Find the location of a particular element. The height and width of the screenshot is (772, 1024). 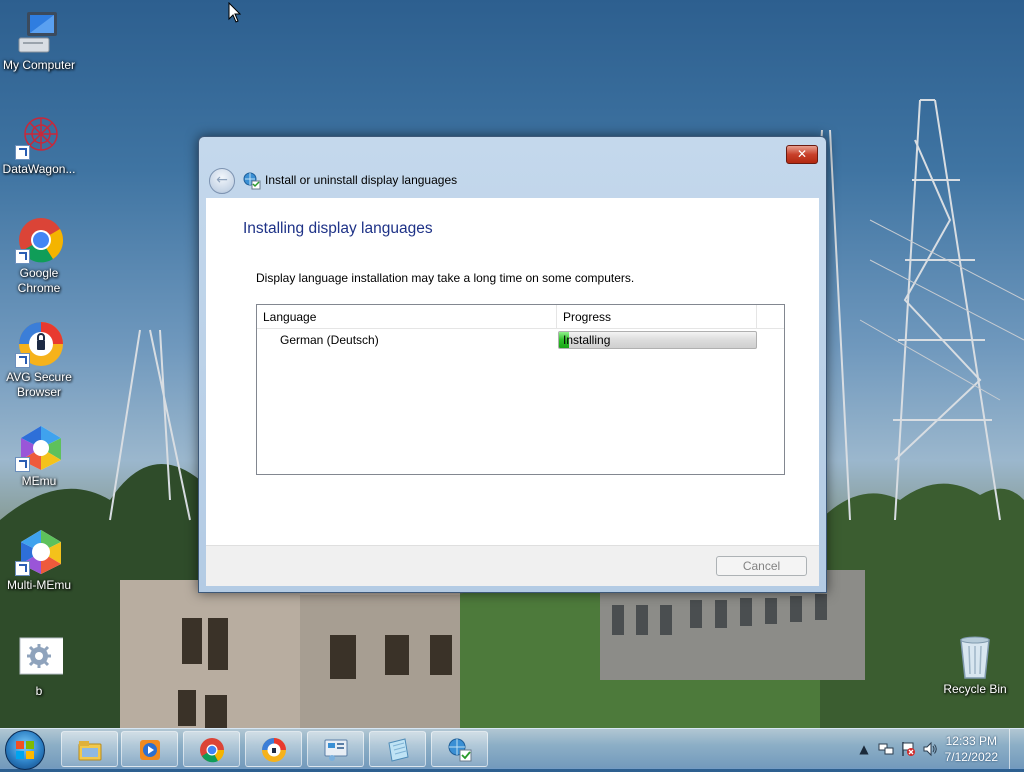

clock-time: 12:33 PM is located at coordinates (971, 741).